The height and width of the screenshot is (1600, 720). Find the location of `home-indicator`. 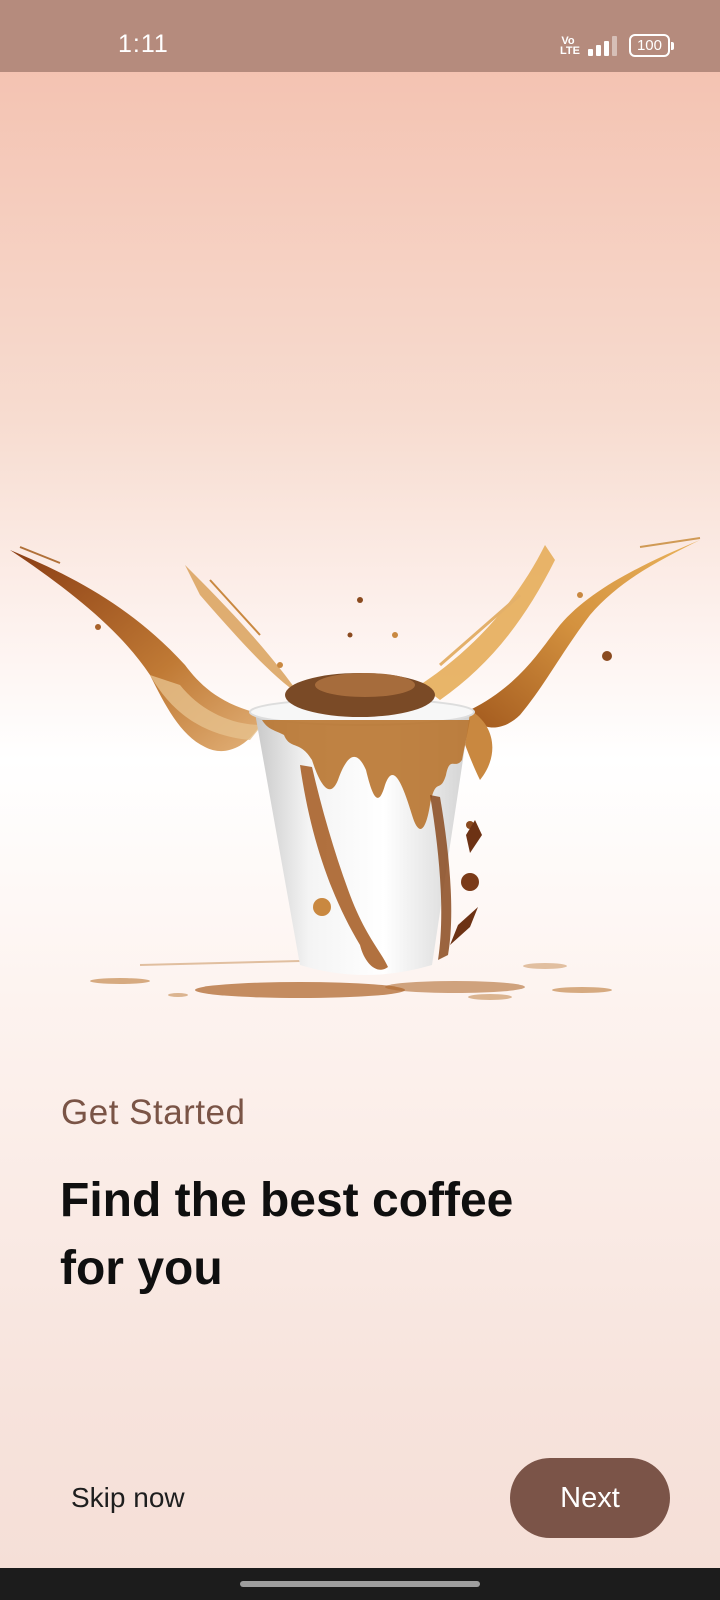

home-indicator is located at coordinates (360, 1584).